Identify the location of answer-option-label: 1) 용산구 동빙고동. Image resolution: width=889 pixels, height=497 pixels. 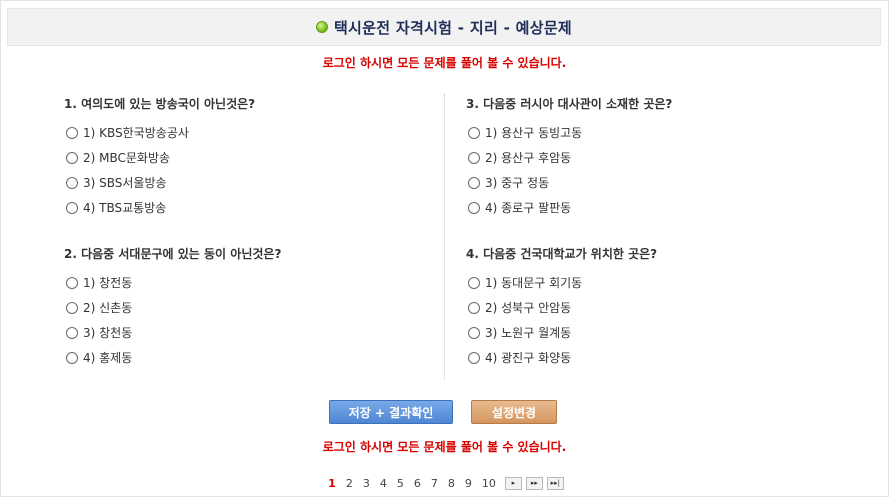
(534, 133).